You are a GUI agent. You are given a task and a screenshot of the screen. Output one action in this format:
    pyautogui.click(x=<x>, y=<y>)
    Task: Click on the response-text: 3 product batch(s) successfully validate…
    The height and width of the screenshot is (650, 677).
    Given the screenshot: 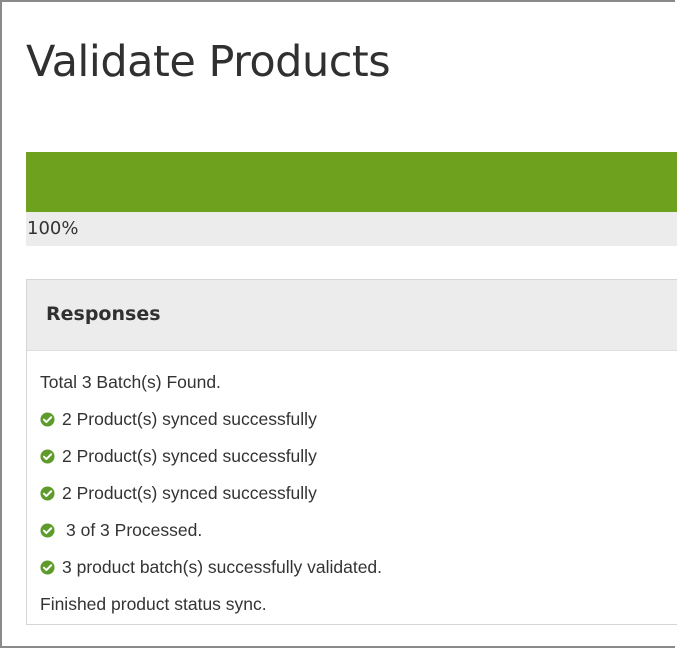 What is the action you would take?
    pyautogui.click(x=222, y=567)
    